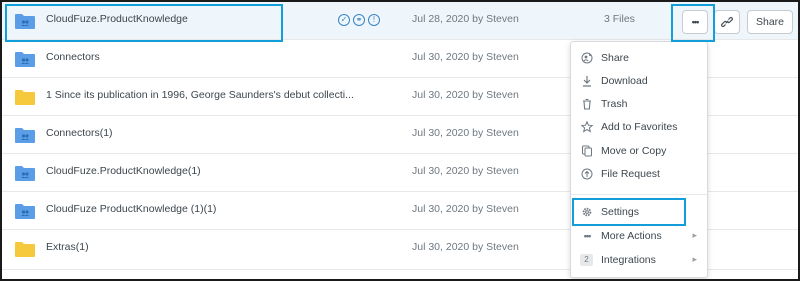 Image resolution: width=800 pixels, height=281 pixels. Describe the element at coordinates (587, 236) in the screenshot. I see `ellipsis-icon: •••` at that location.